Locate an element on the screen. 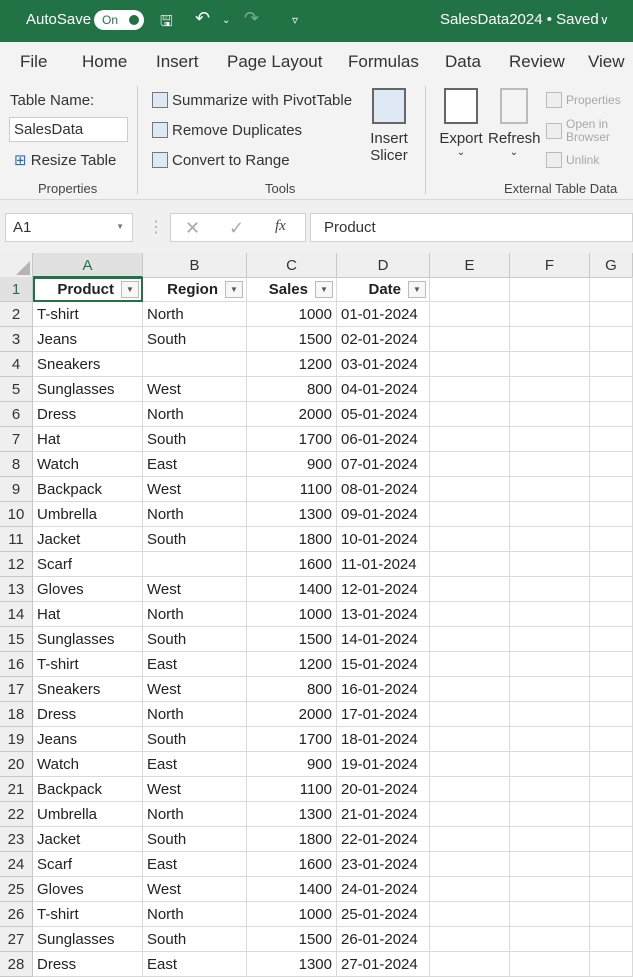 This screenshot has height=977, width=633. row-header: 6 is located at coordinates (16, 414).